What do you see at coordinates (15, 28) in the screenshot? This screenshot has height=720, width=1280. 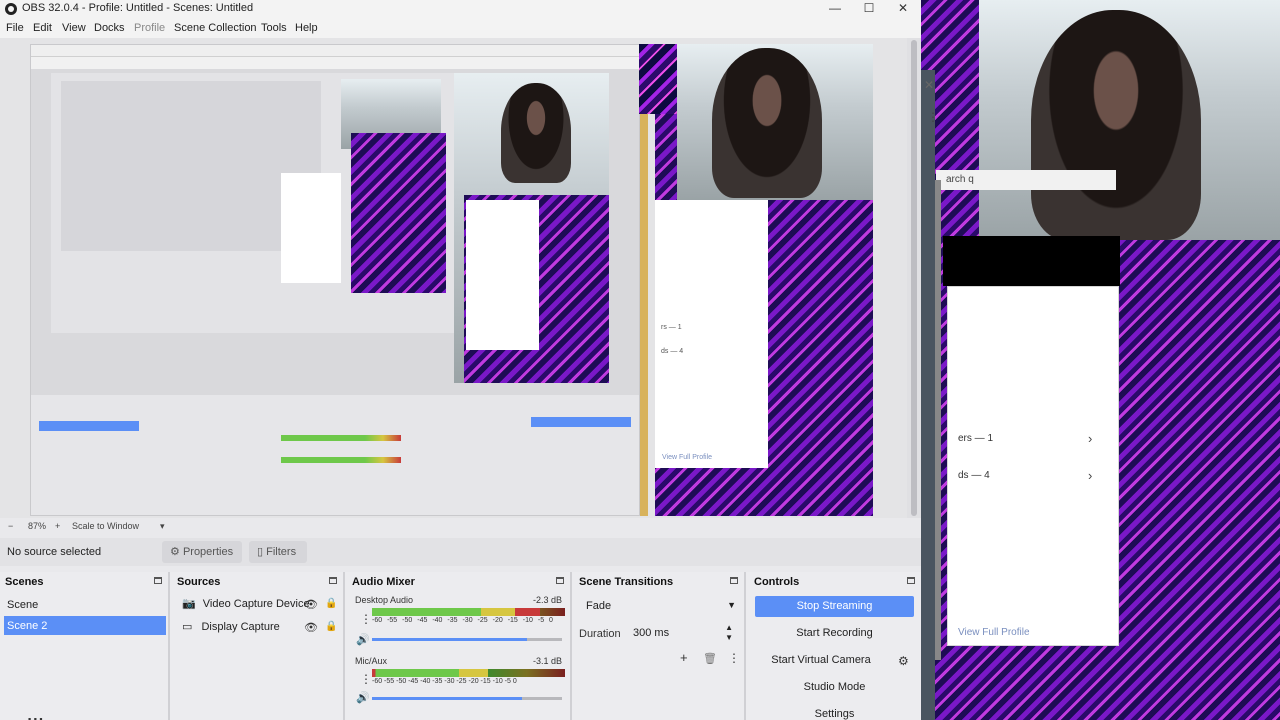 I see `menu-file: File` at bounding box center [15, 28].